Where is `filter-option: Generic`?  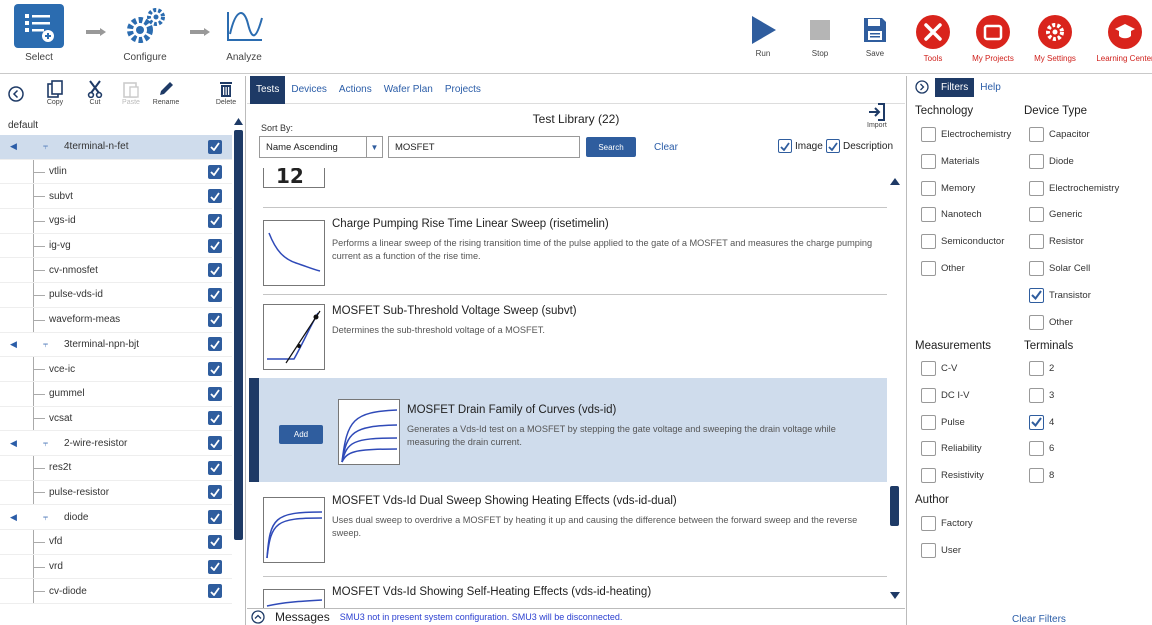
filter-option: Generic is located at coordinates (1055, 215).